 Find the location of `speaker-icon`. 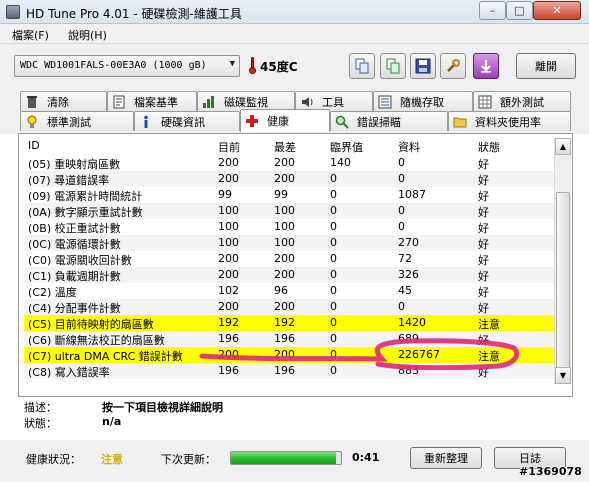

speaker-icon is located at coordinates (307, 101).